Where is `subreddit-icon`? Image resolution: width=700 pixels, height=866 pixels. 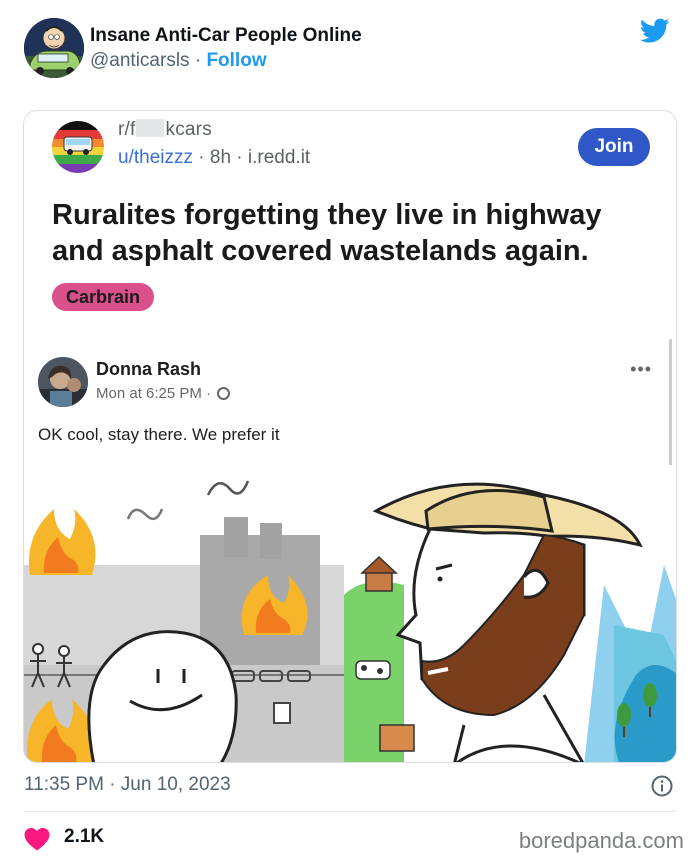 subreddit-icon is located at coordinates (78, 147).